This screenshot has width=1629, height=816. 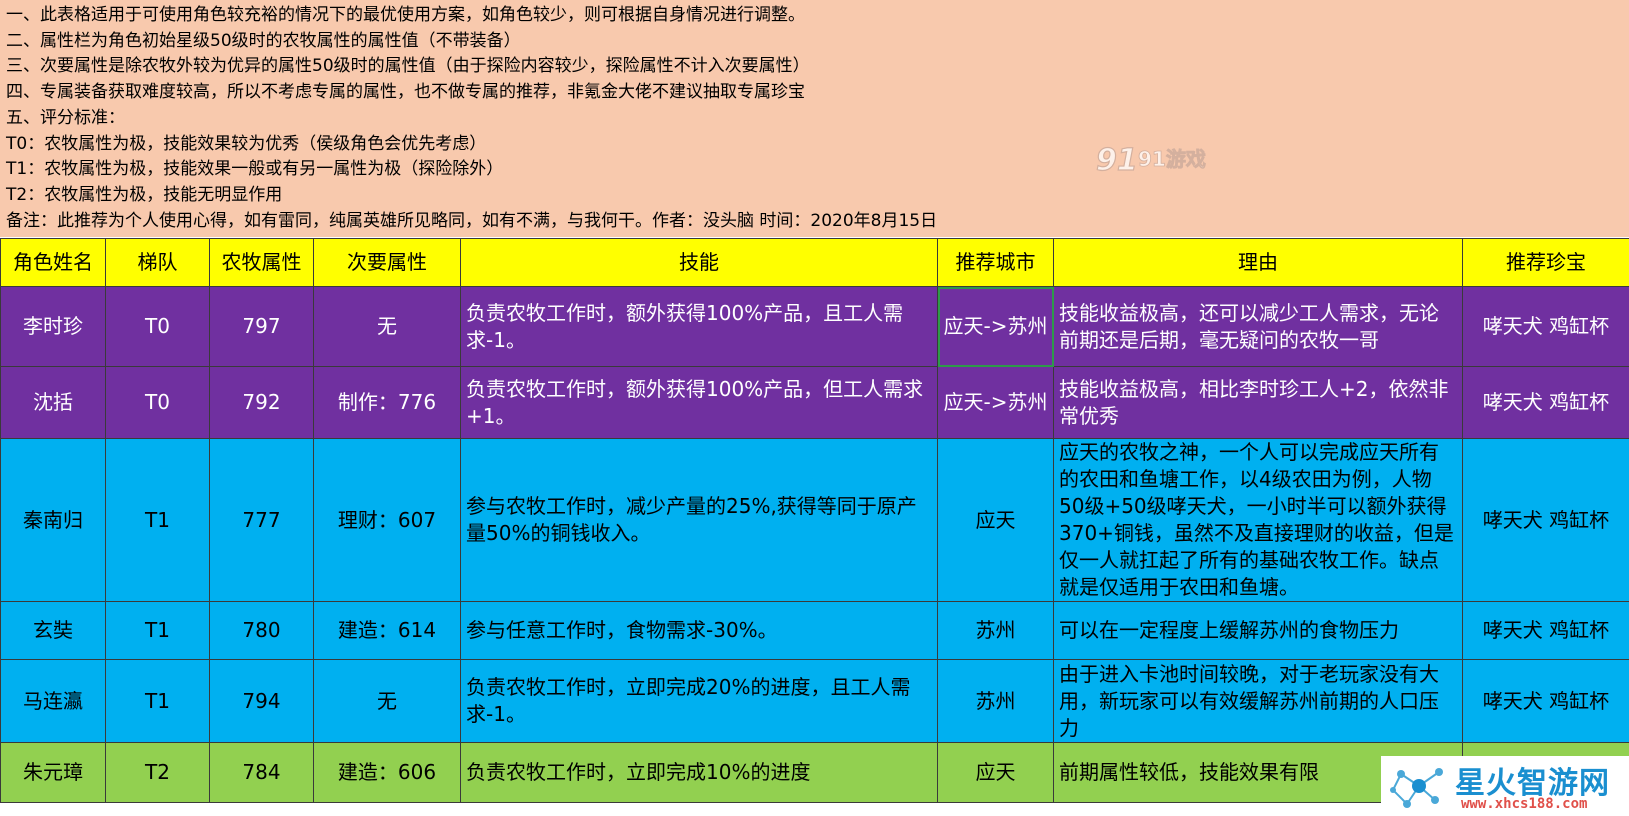 I want to click on note-line: 二、属性栏为角色初始星级50级时的农牧属性的属性值（不带装备）, so click(x=263, y=40).